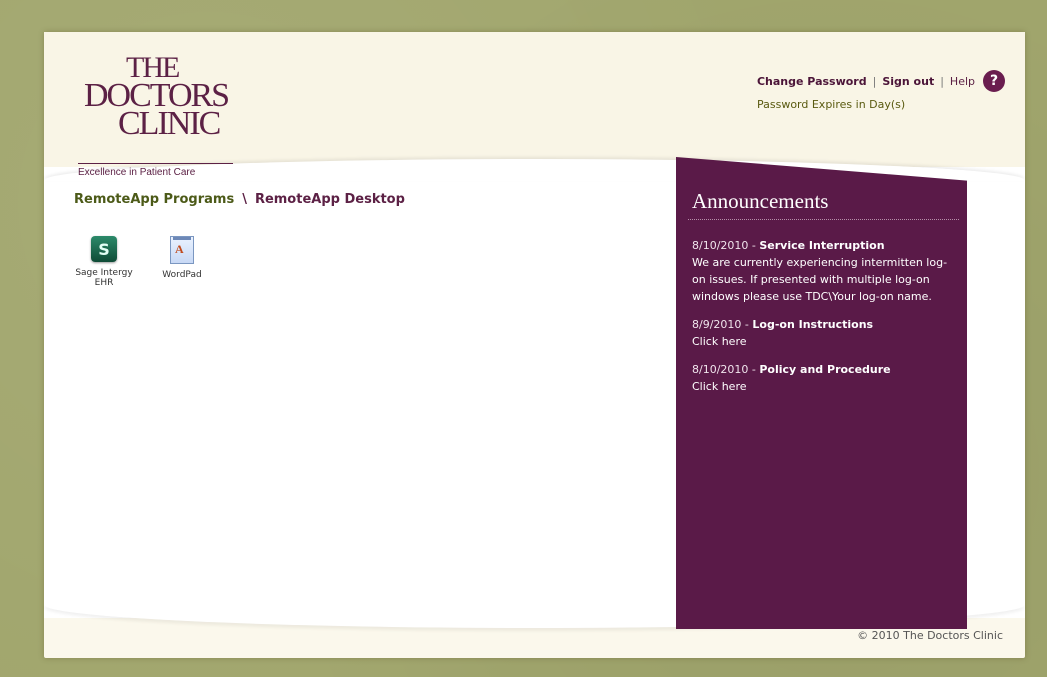 Image resolution: width=1047 pixels, height=677 pixels. Describe the element at coordinates (822, 245) in the screenshot. I see `announcement-title: Service Interruption` at that location.